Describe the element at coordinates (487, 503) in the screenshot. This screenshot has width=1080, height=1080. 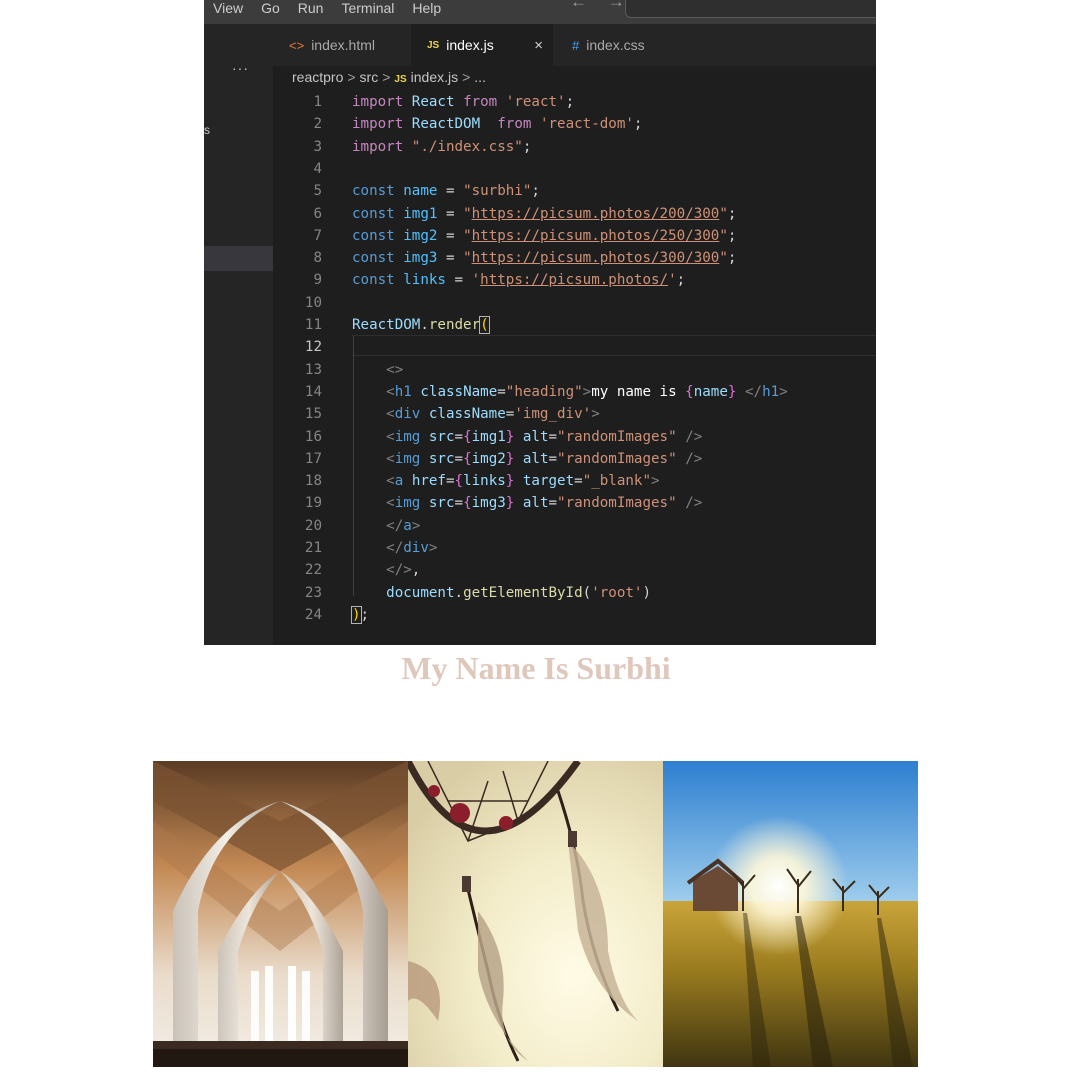
I see `code-line: 19 <img src={img3} alt="randomImages" />` at that location.